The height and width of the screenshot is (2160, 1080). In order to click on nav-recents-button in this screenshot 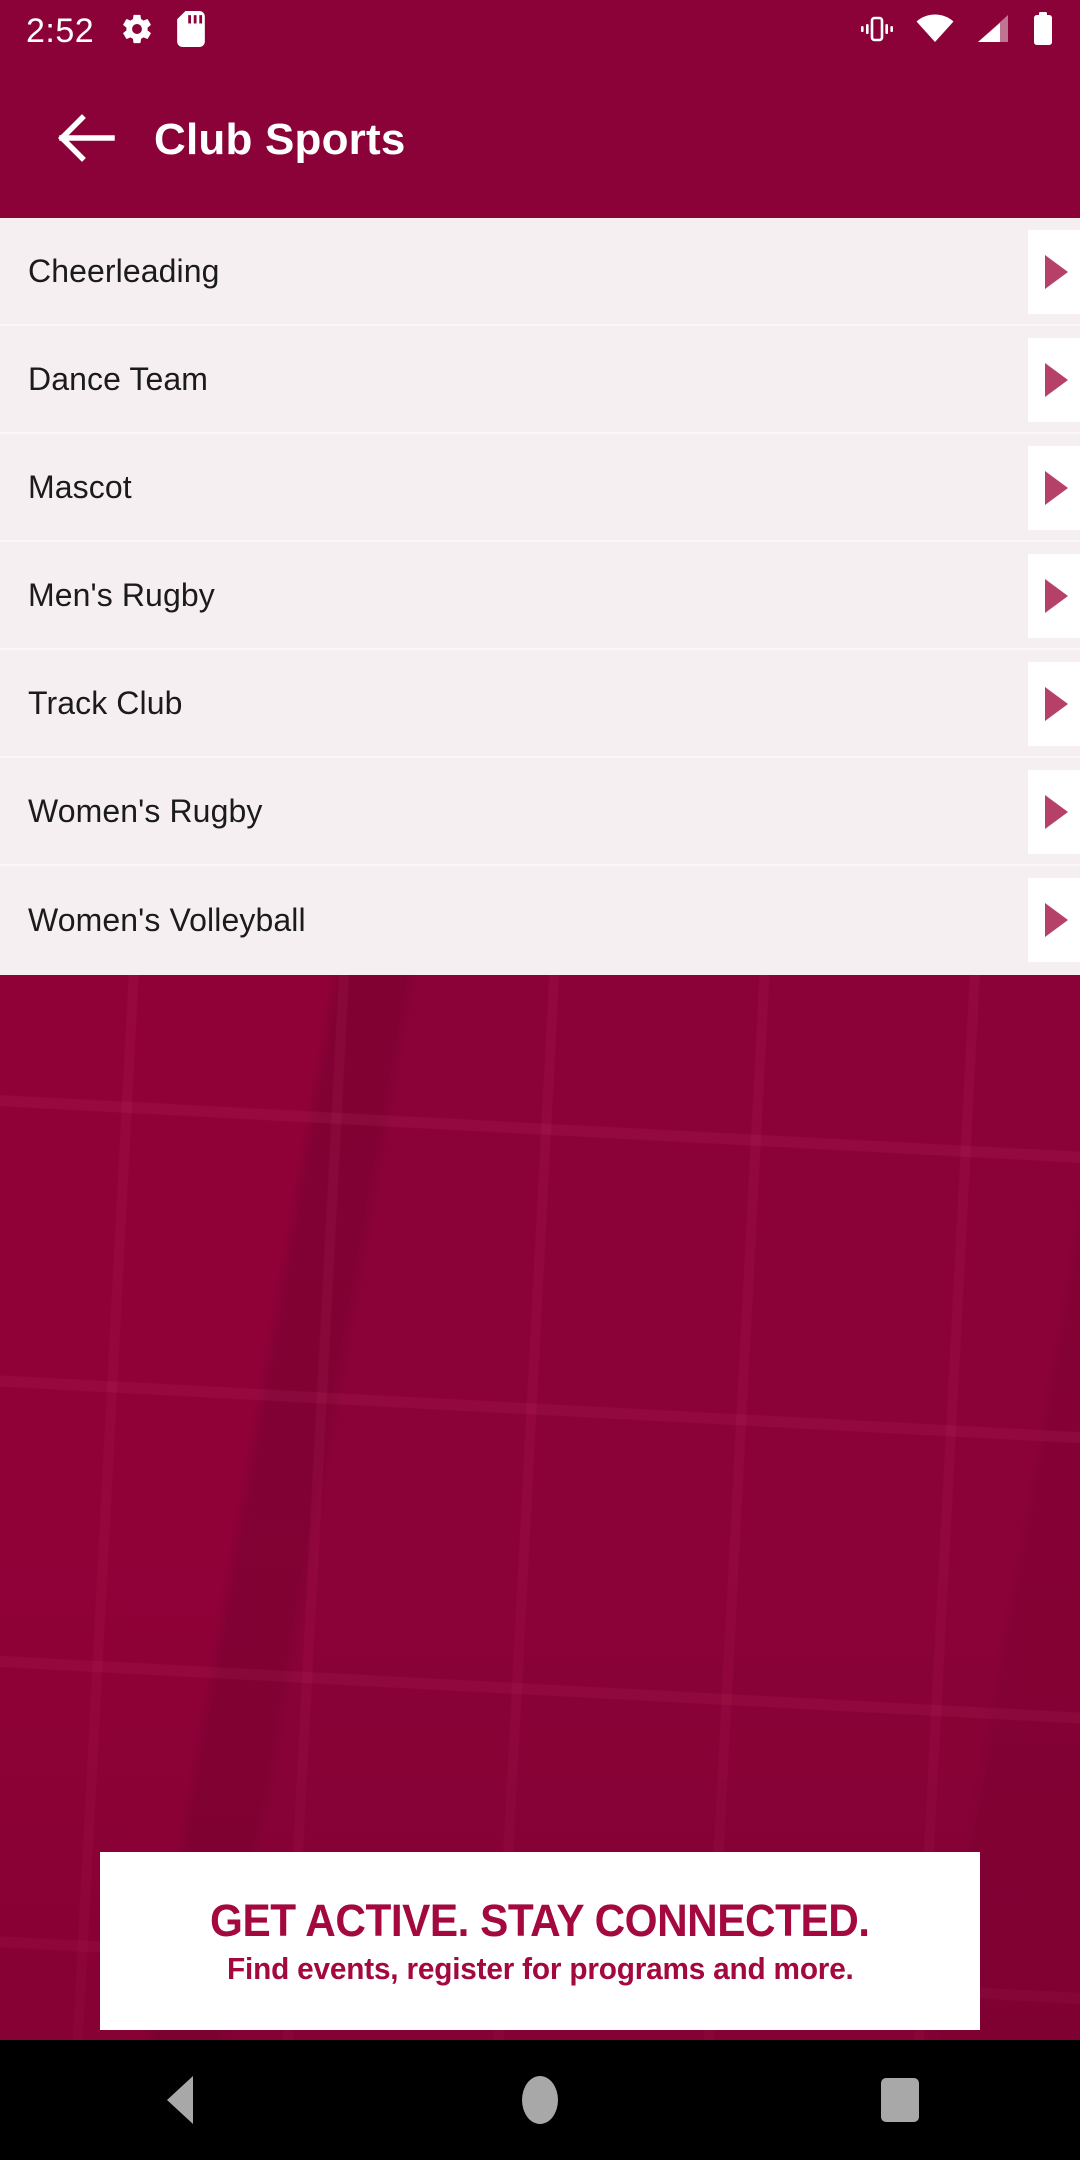, I will do `click(900, 2100)`.